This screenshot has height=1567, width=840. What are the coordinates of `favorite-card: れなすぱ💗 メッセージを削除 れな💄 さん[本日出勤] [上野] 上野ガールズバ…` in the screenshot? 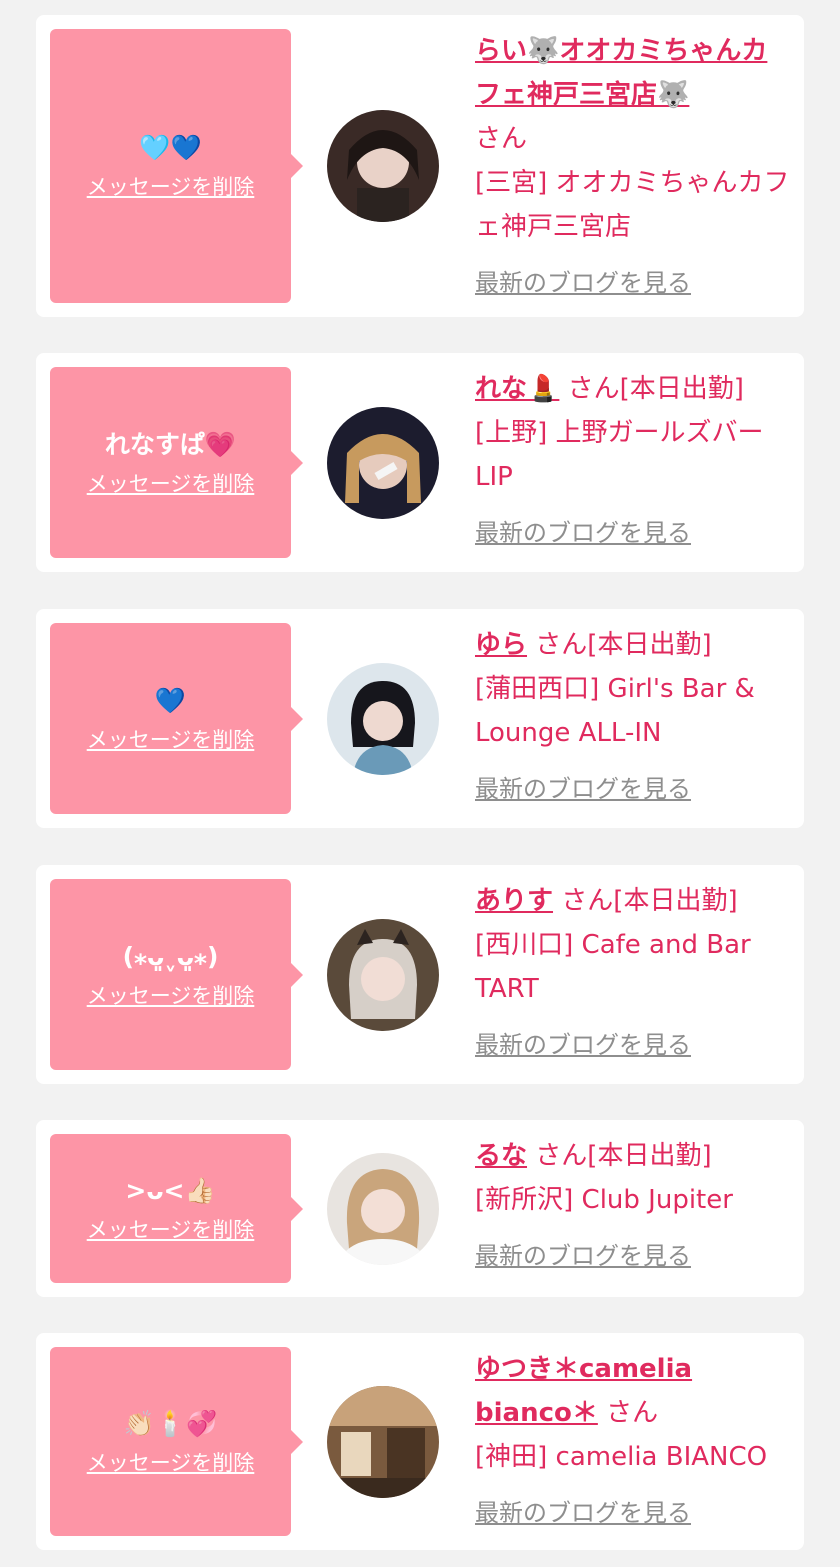 It's located at (420, 462).